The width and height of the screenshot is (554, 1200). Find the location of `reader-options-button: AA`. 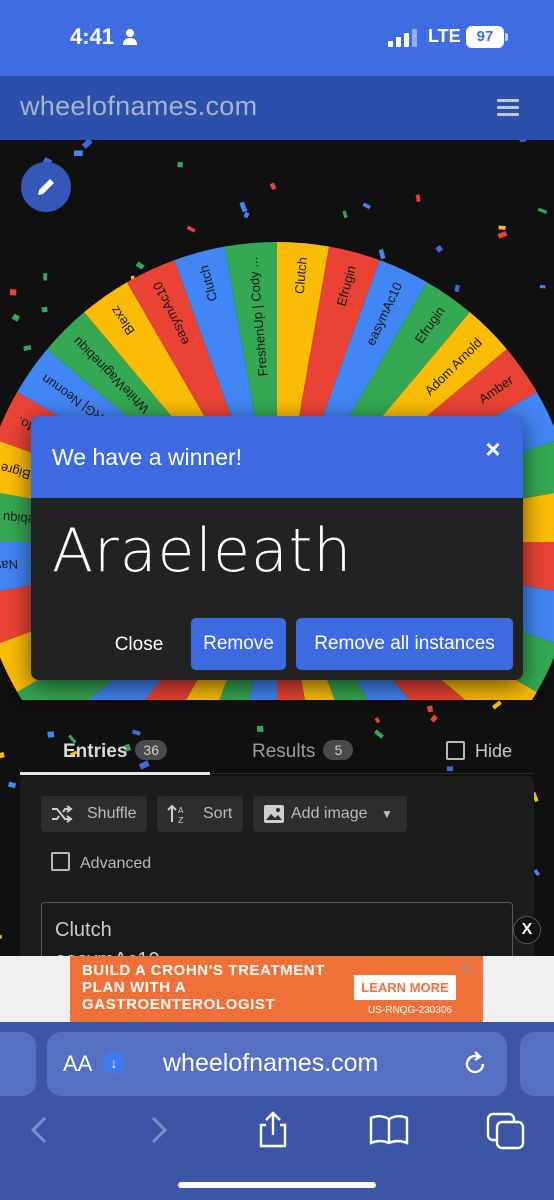

reader-options-button: AA is located at coordinates (77, 1064).